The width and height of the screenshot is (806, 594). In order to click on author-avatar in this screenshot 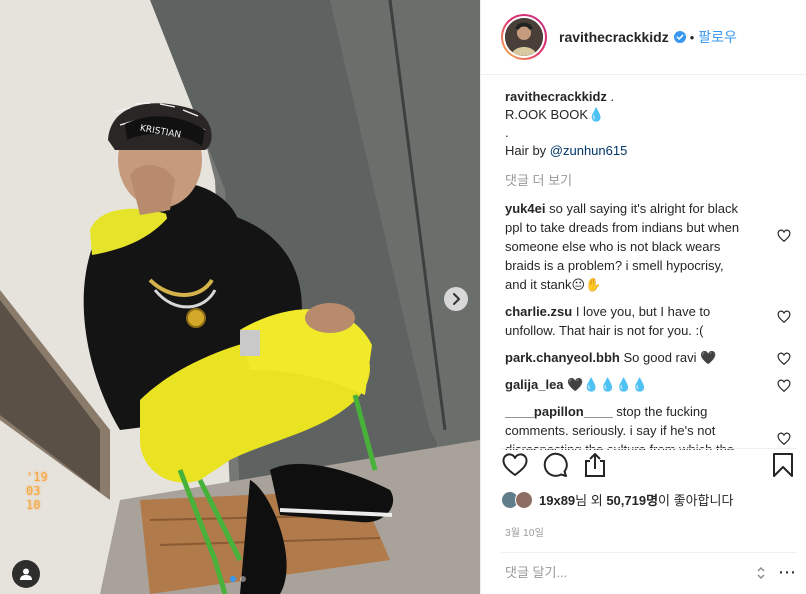, I will do `click(524, 37)`.